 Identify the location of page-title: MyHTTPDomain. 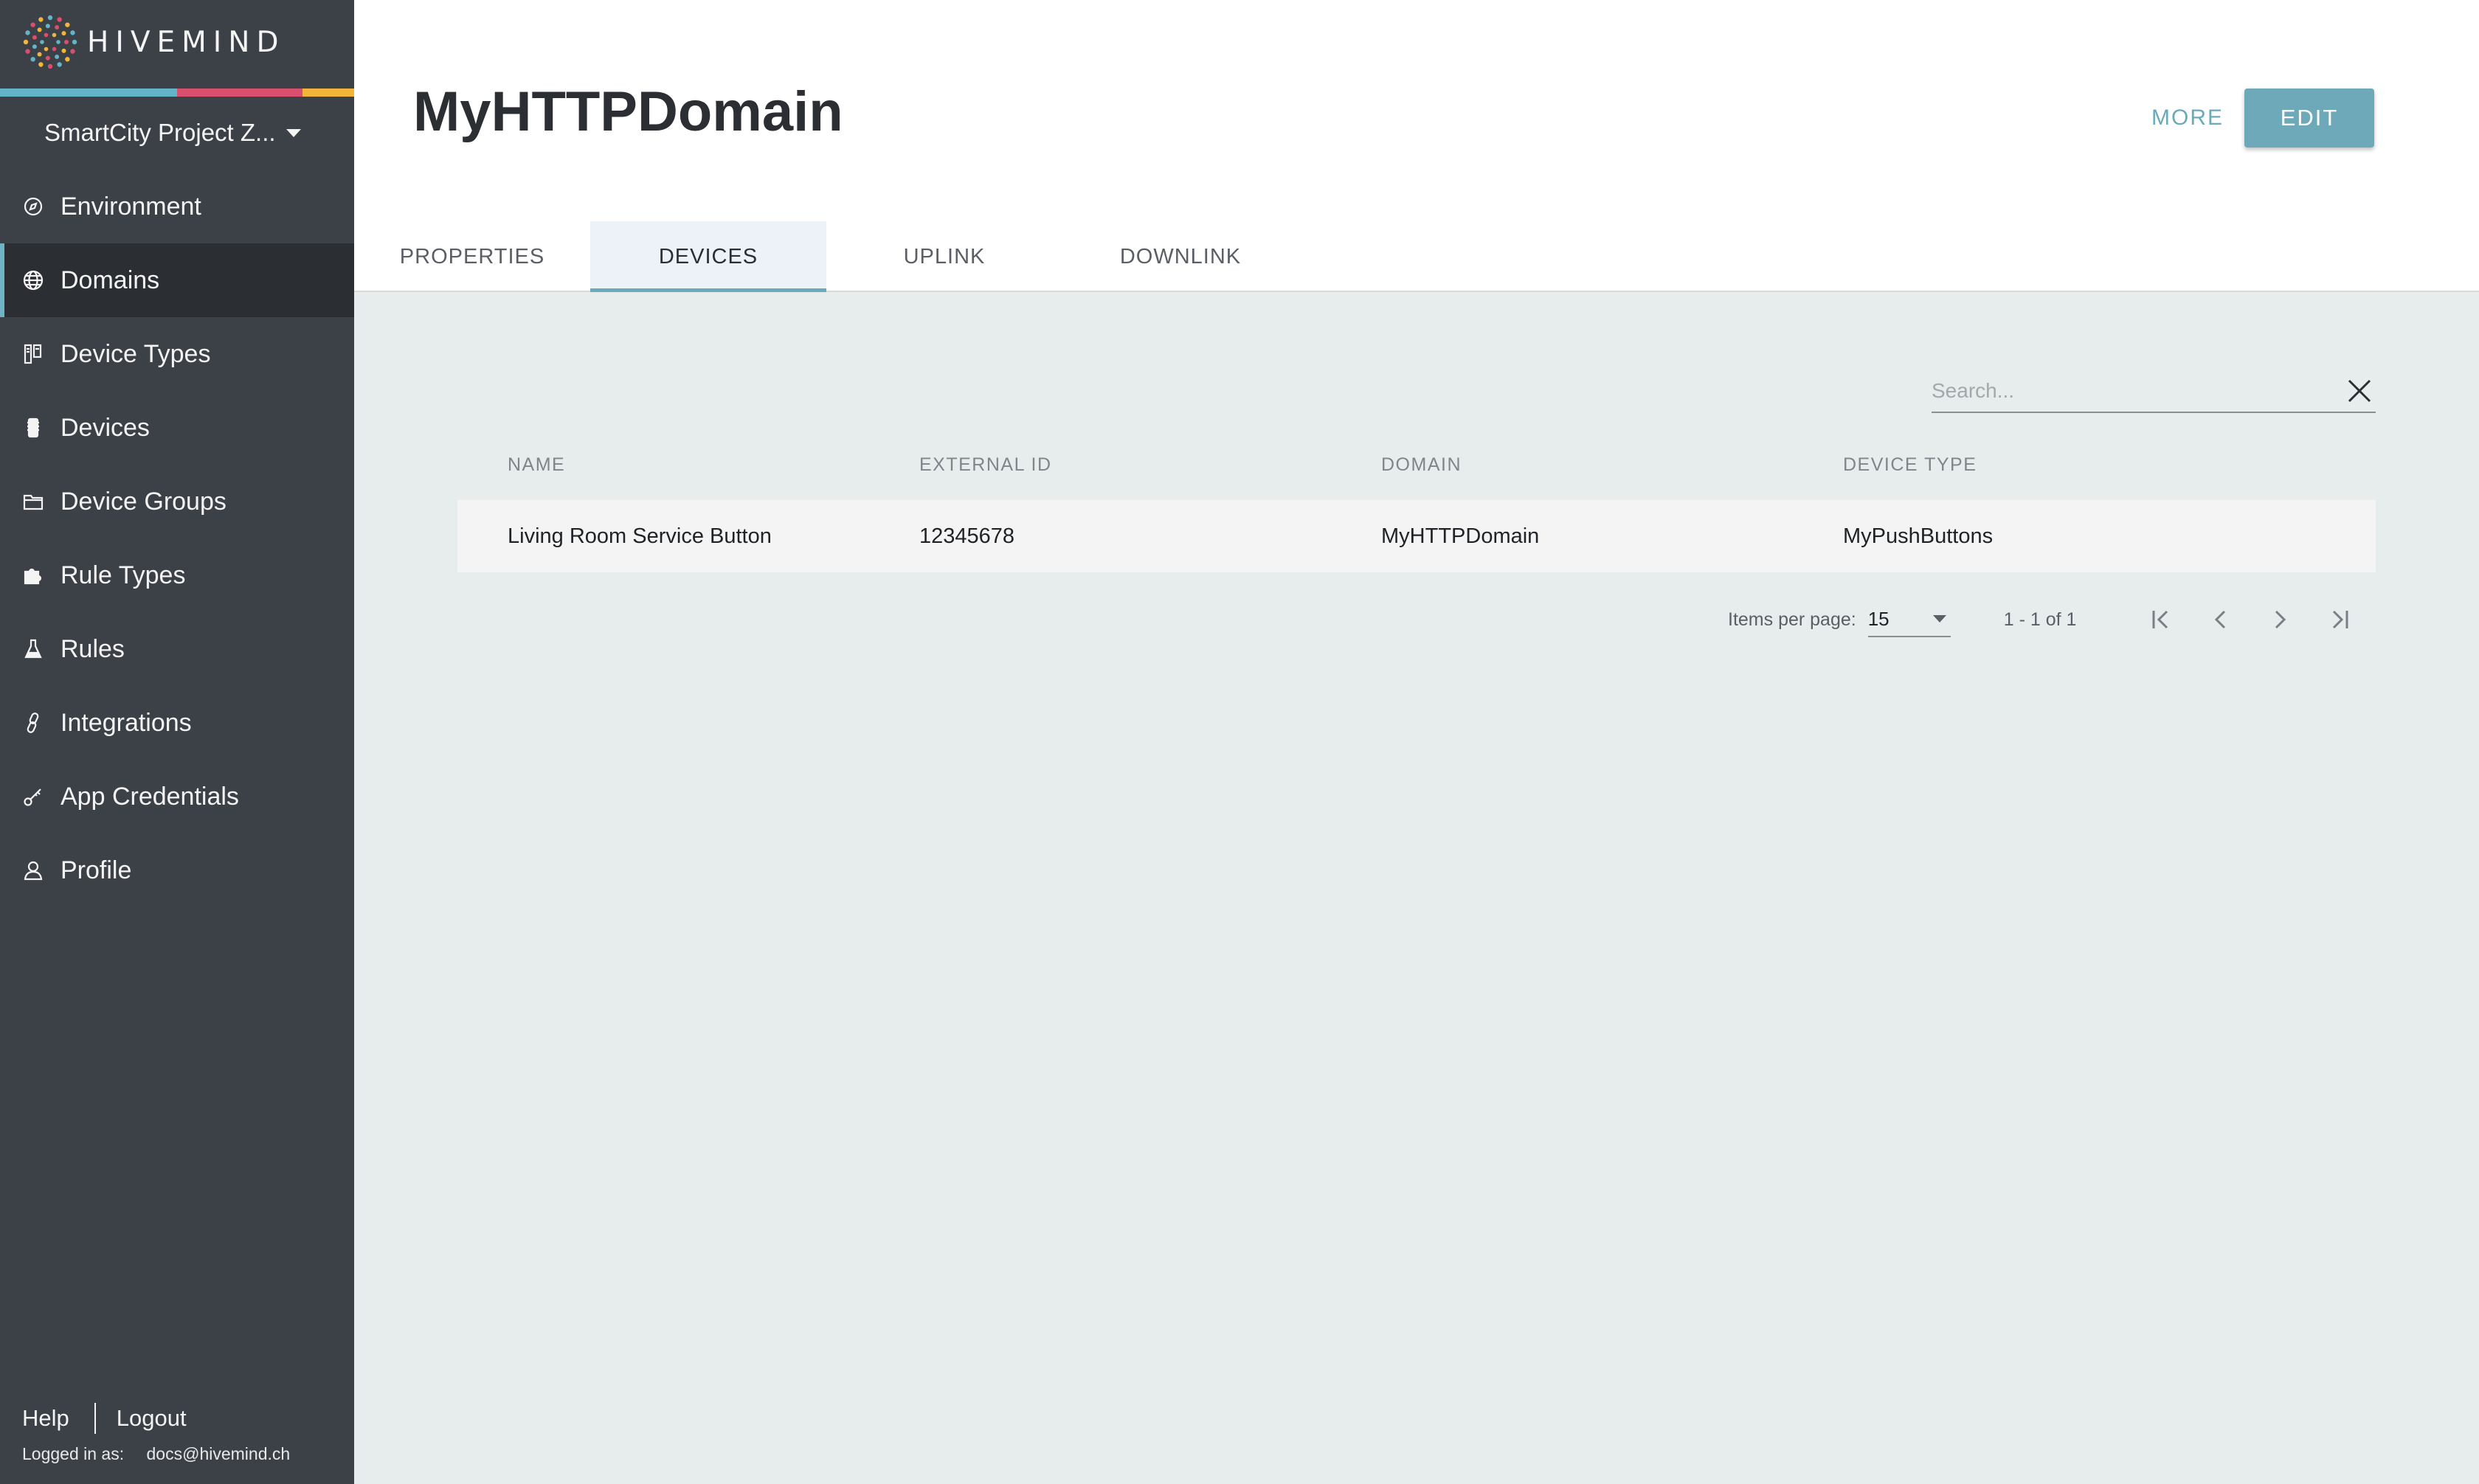
(628, 111).